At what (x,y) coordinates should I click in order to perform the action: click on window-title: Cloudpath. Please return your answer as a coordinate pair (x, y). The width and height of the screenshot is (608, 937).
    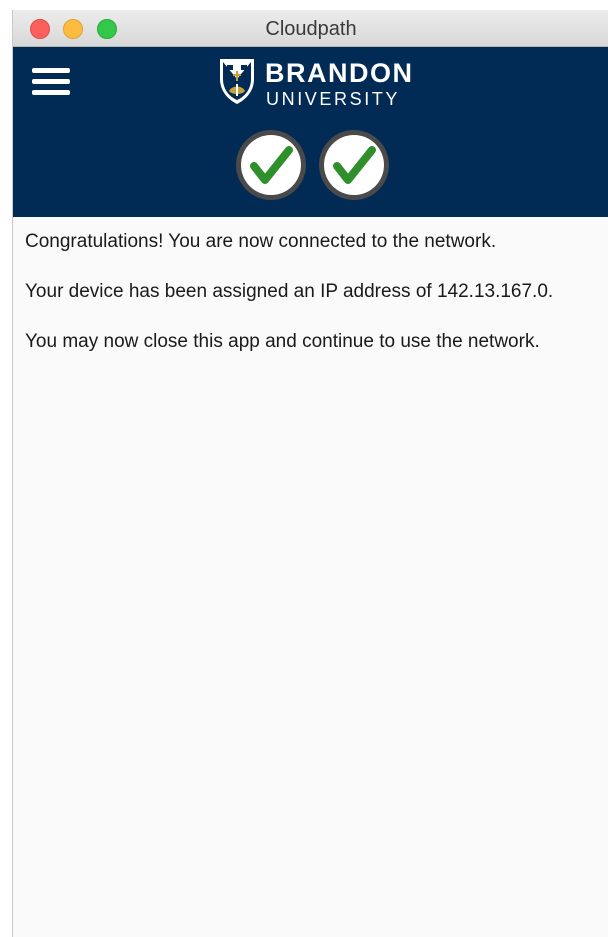
    Looking at the image, I should click on (311, 29).